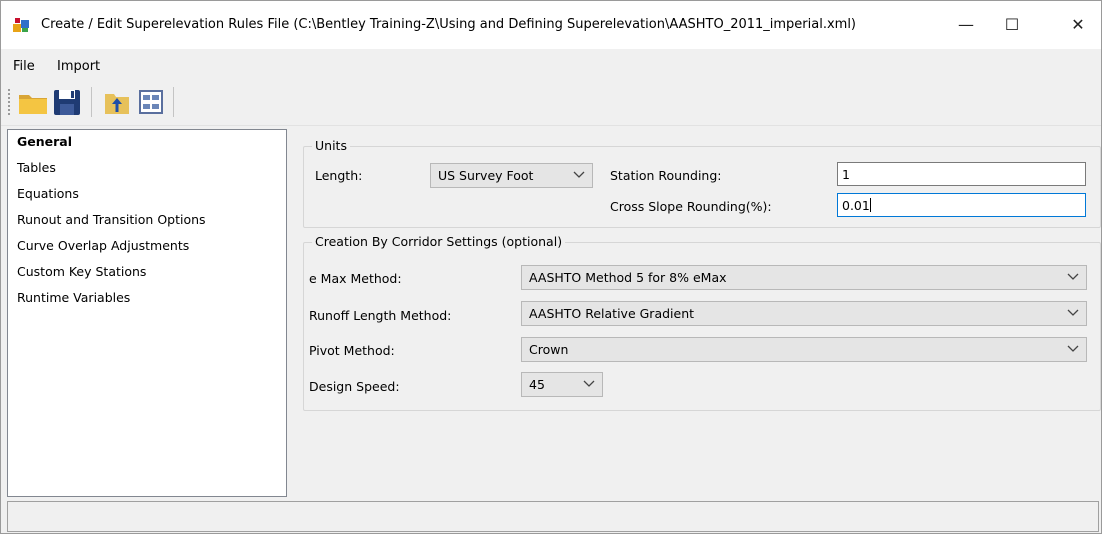 Image resolution: width=1102 pixels, height=534 pixels. Describe the element at coordinates (117, 102) in the screenshot. I see `import-file-icon` at that location.